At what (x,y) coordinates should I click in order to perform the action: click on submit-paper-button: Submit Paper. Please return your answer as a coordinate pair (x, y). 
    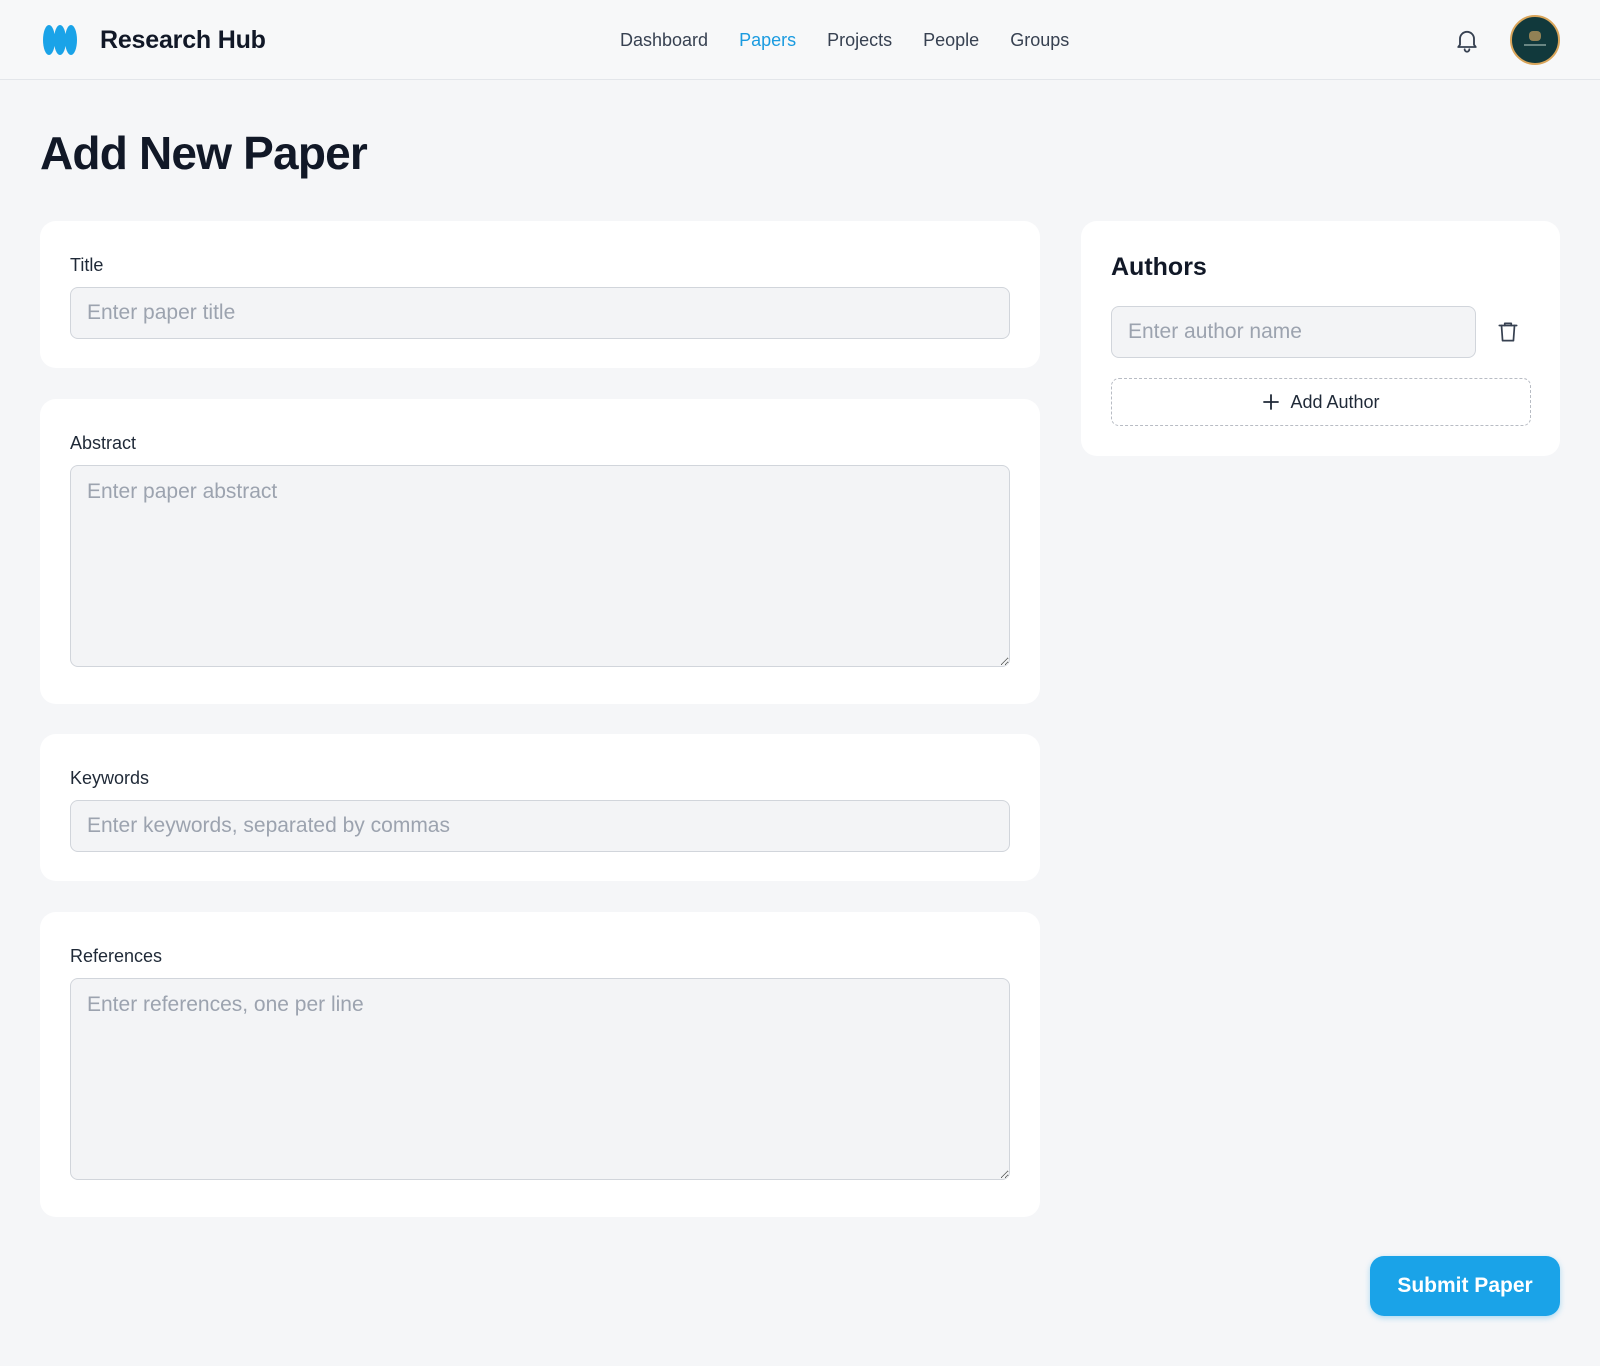
    Looking at the image, I should click on (1465, 1286).